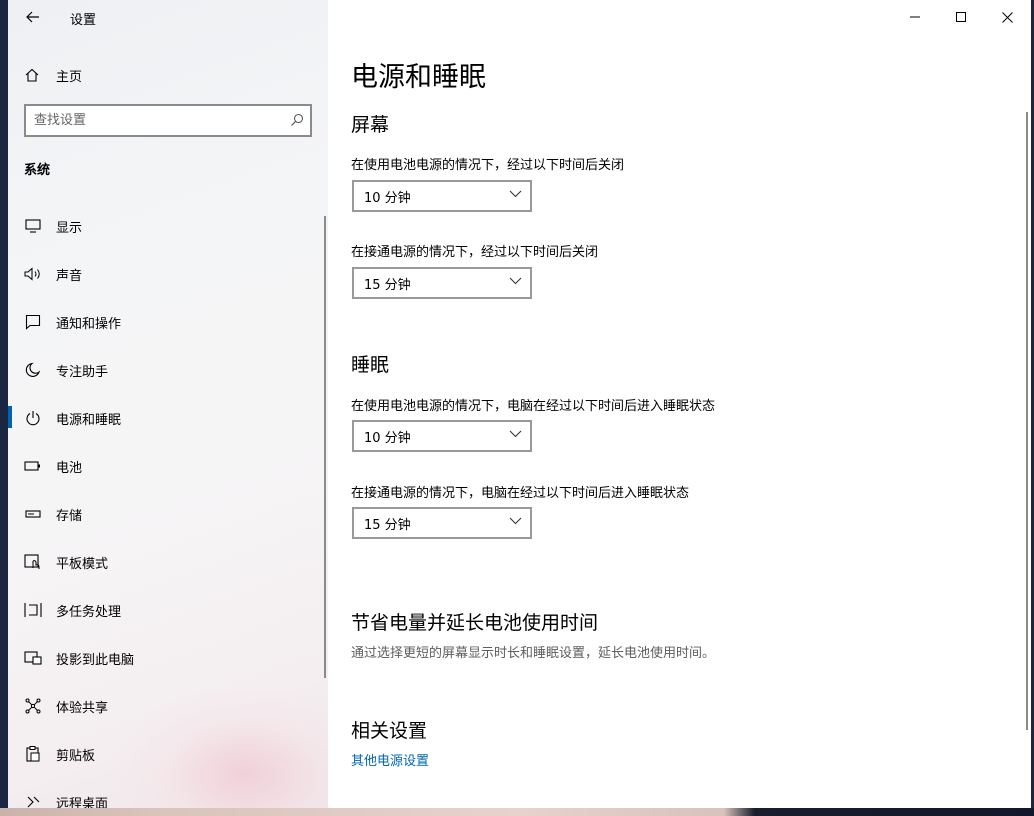  Describe the element at coordinates (33, 466) in the screenshot. I see `battery-icon` at that location.